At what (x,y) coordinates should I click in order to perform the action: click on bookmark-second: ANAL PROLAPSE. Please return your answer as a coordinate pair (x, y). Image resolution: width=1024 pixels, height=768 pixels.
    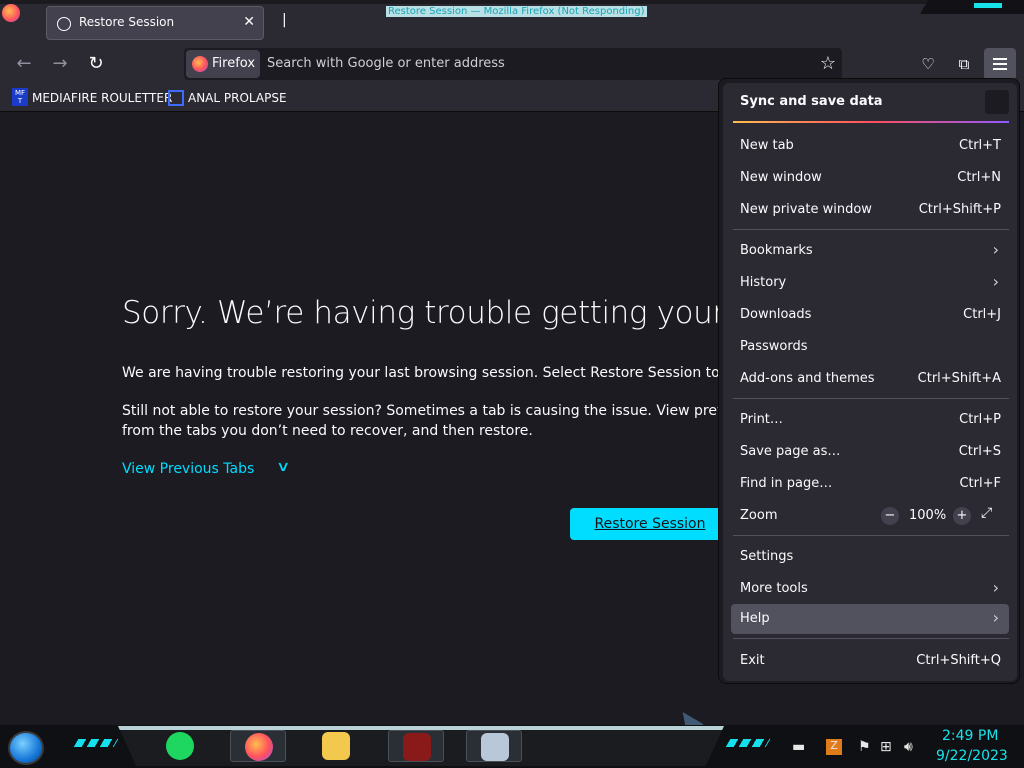
    Looking at the image, I should click on (237, 100).